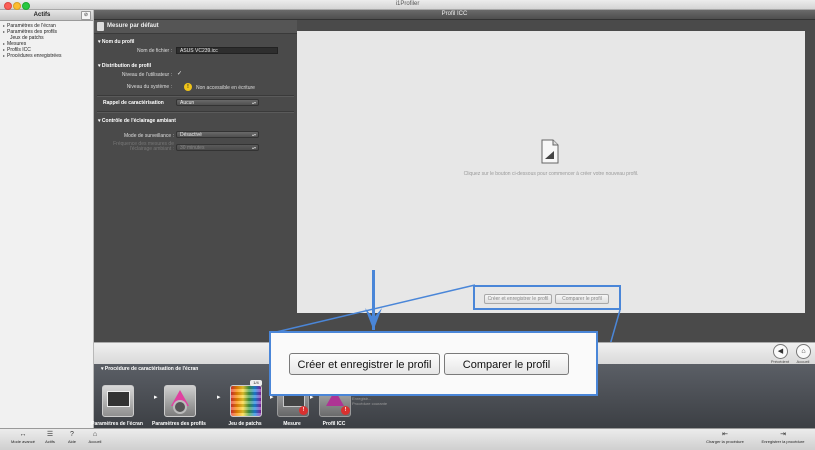 Image resolution: width=815 pixels, height=450 pixels. Describe the element at coordinates (22, 441) in the screenshot. I see `toolbar-label: Mode avancé` at that location.